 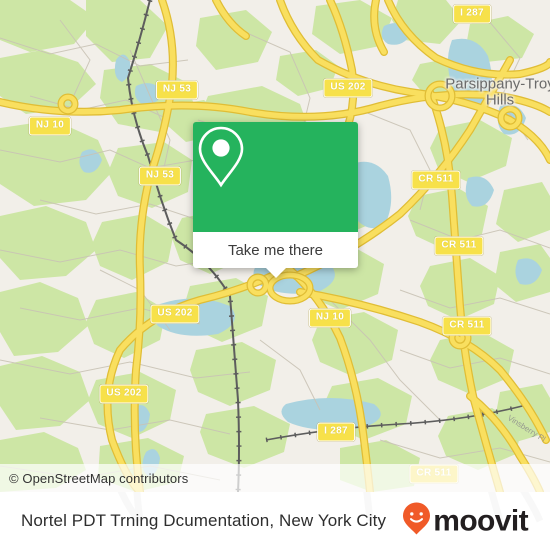 What do you see at coordinates (99, 478) in the screenshot?
I see `attribution-text: © OpenStreetMap contributors` at bounding box center [99, 478].